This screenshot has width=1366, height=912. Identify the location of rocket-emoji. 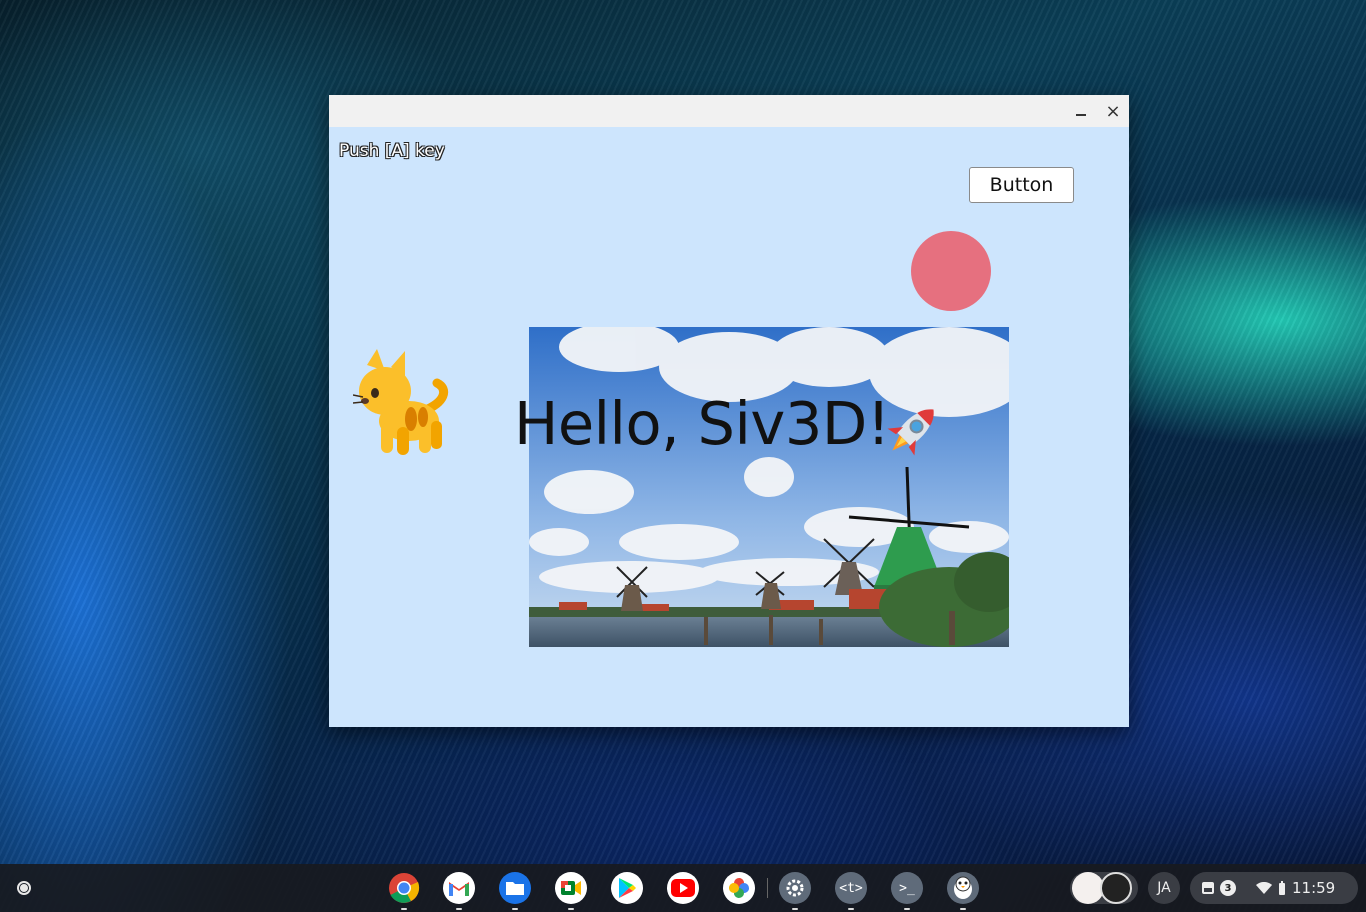
(913, 430).